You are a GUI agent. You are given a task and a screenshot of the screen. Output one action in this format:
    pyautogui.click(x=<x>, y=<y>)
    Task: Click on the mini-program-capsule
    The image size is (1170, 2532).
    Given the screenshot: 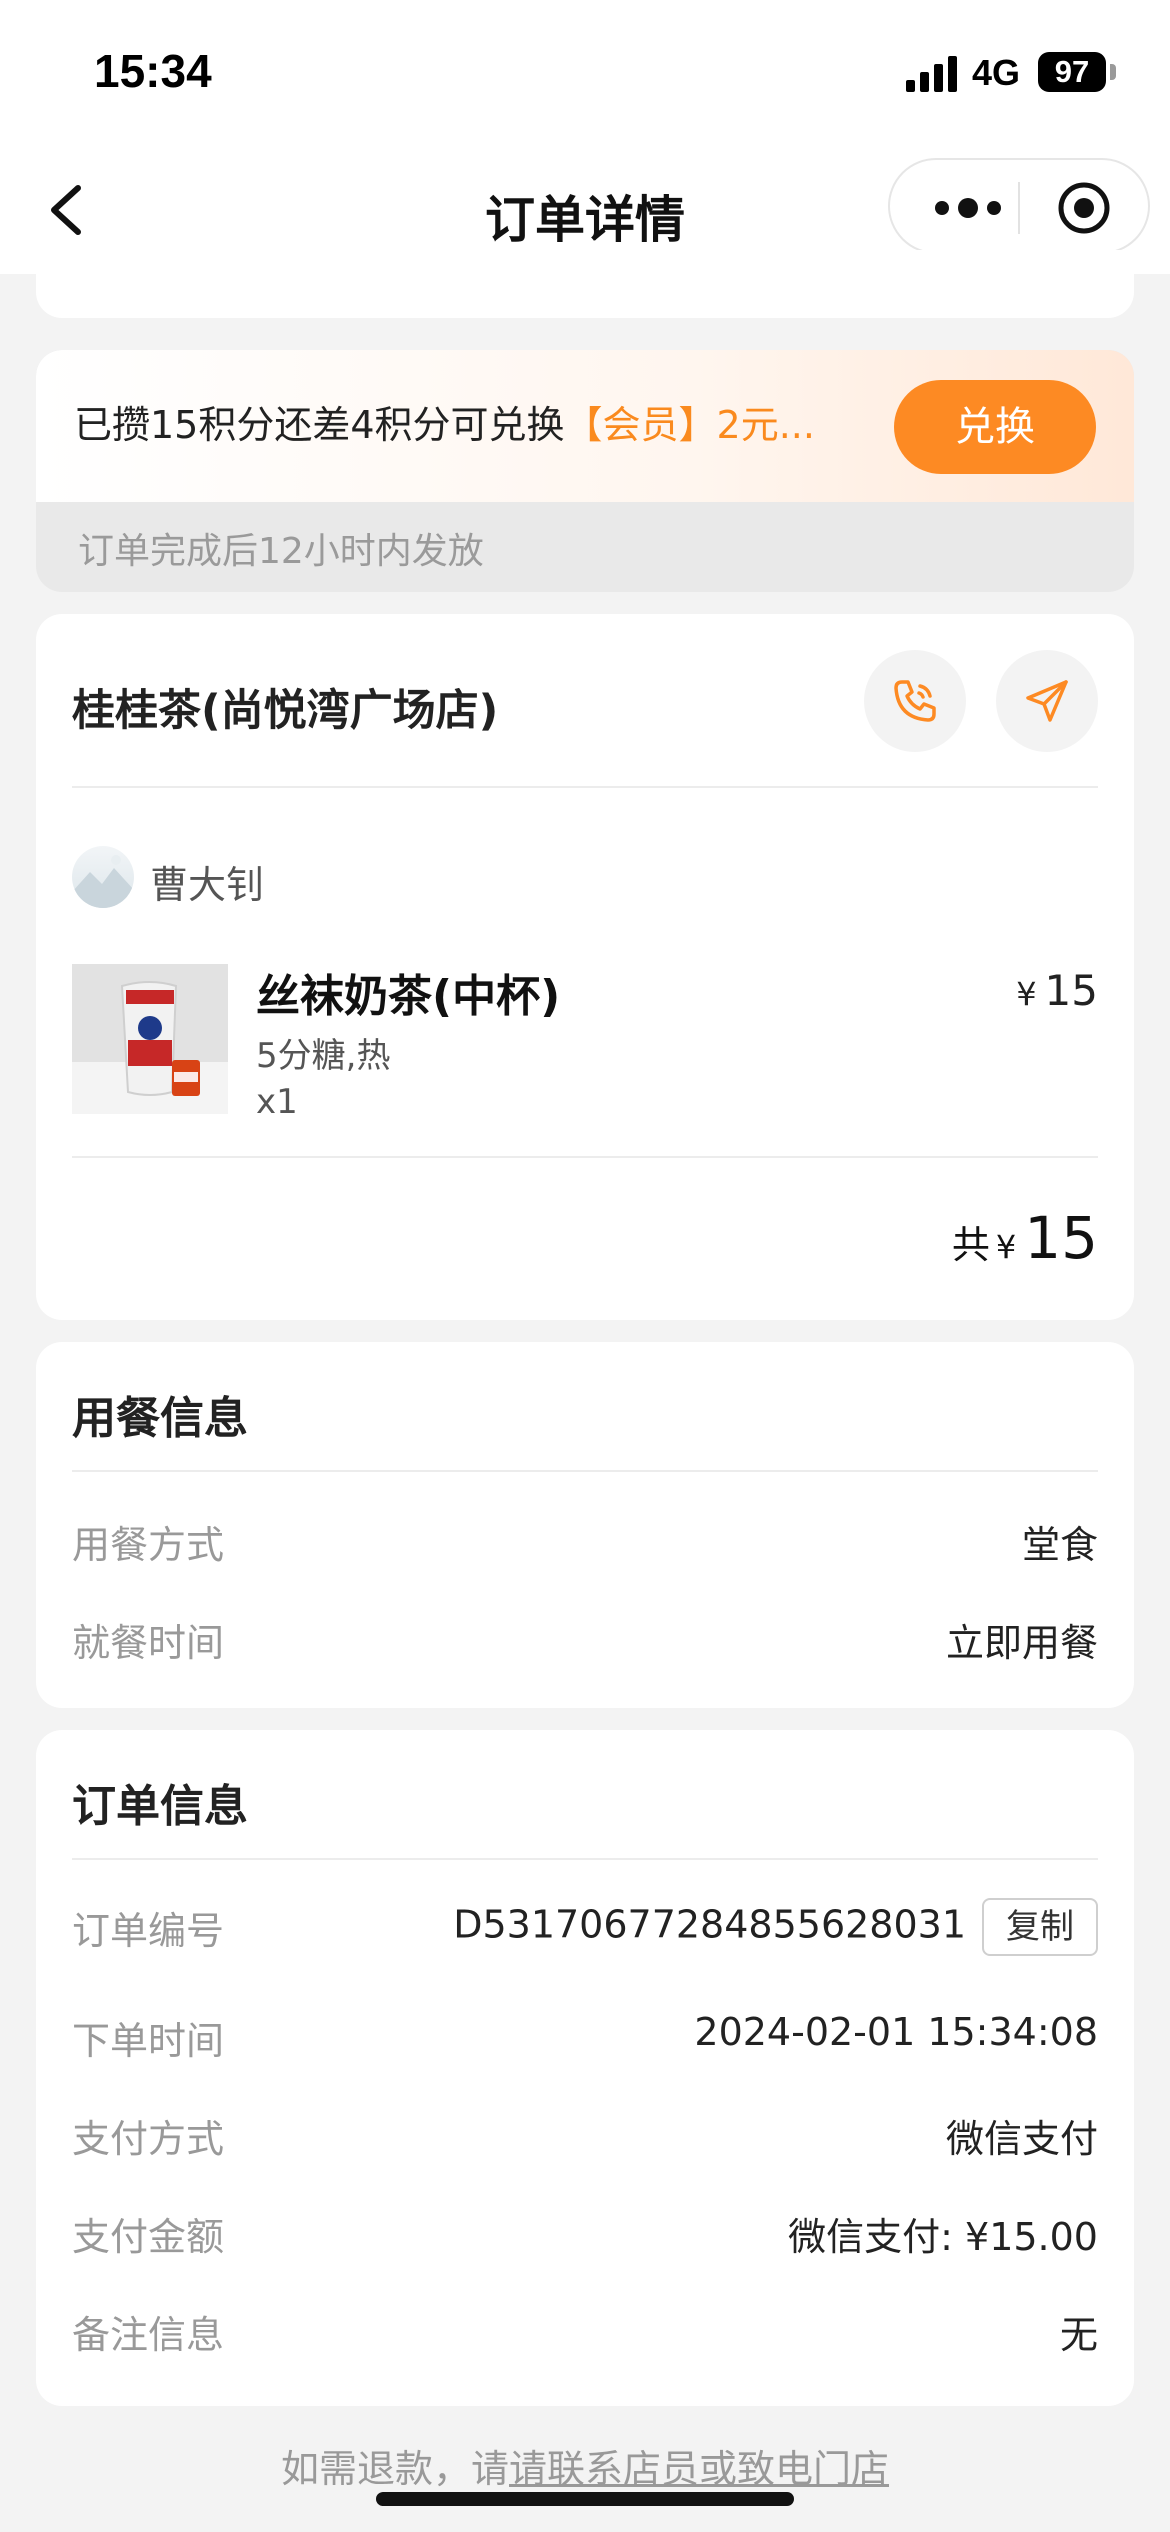 What is the action you would take?
    pyautogui.click(x=1019, y=206)
    